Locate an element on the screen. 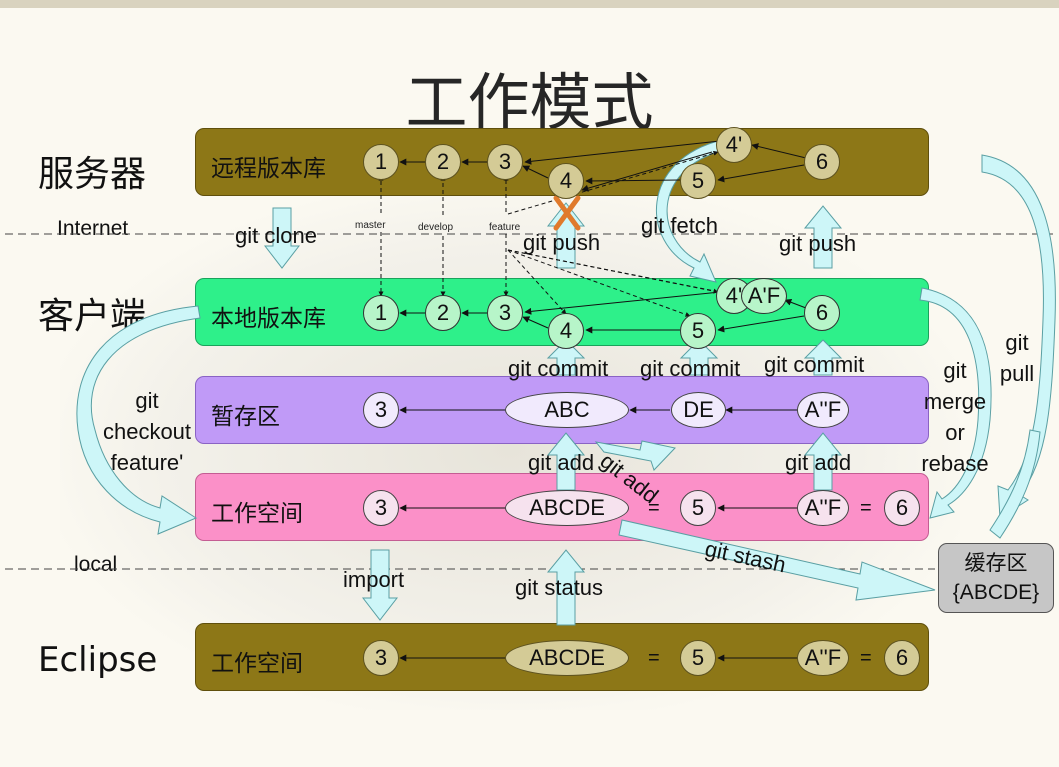  git-push-label-1: git push is located at coordinates (562, 242).